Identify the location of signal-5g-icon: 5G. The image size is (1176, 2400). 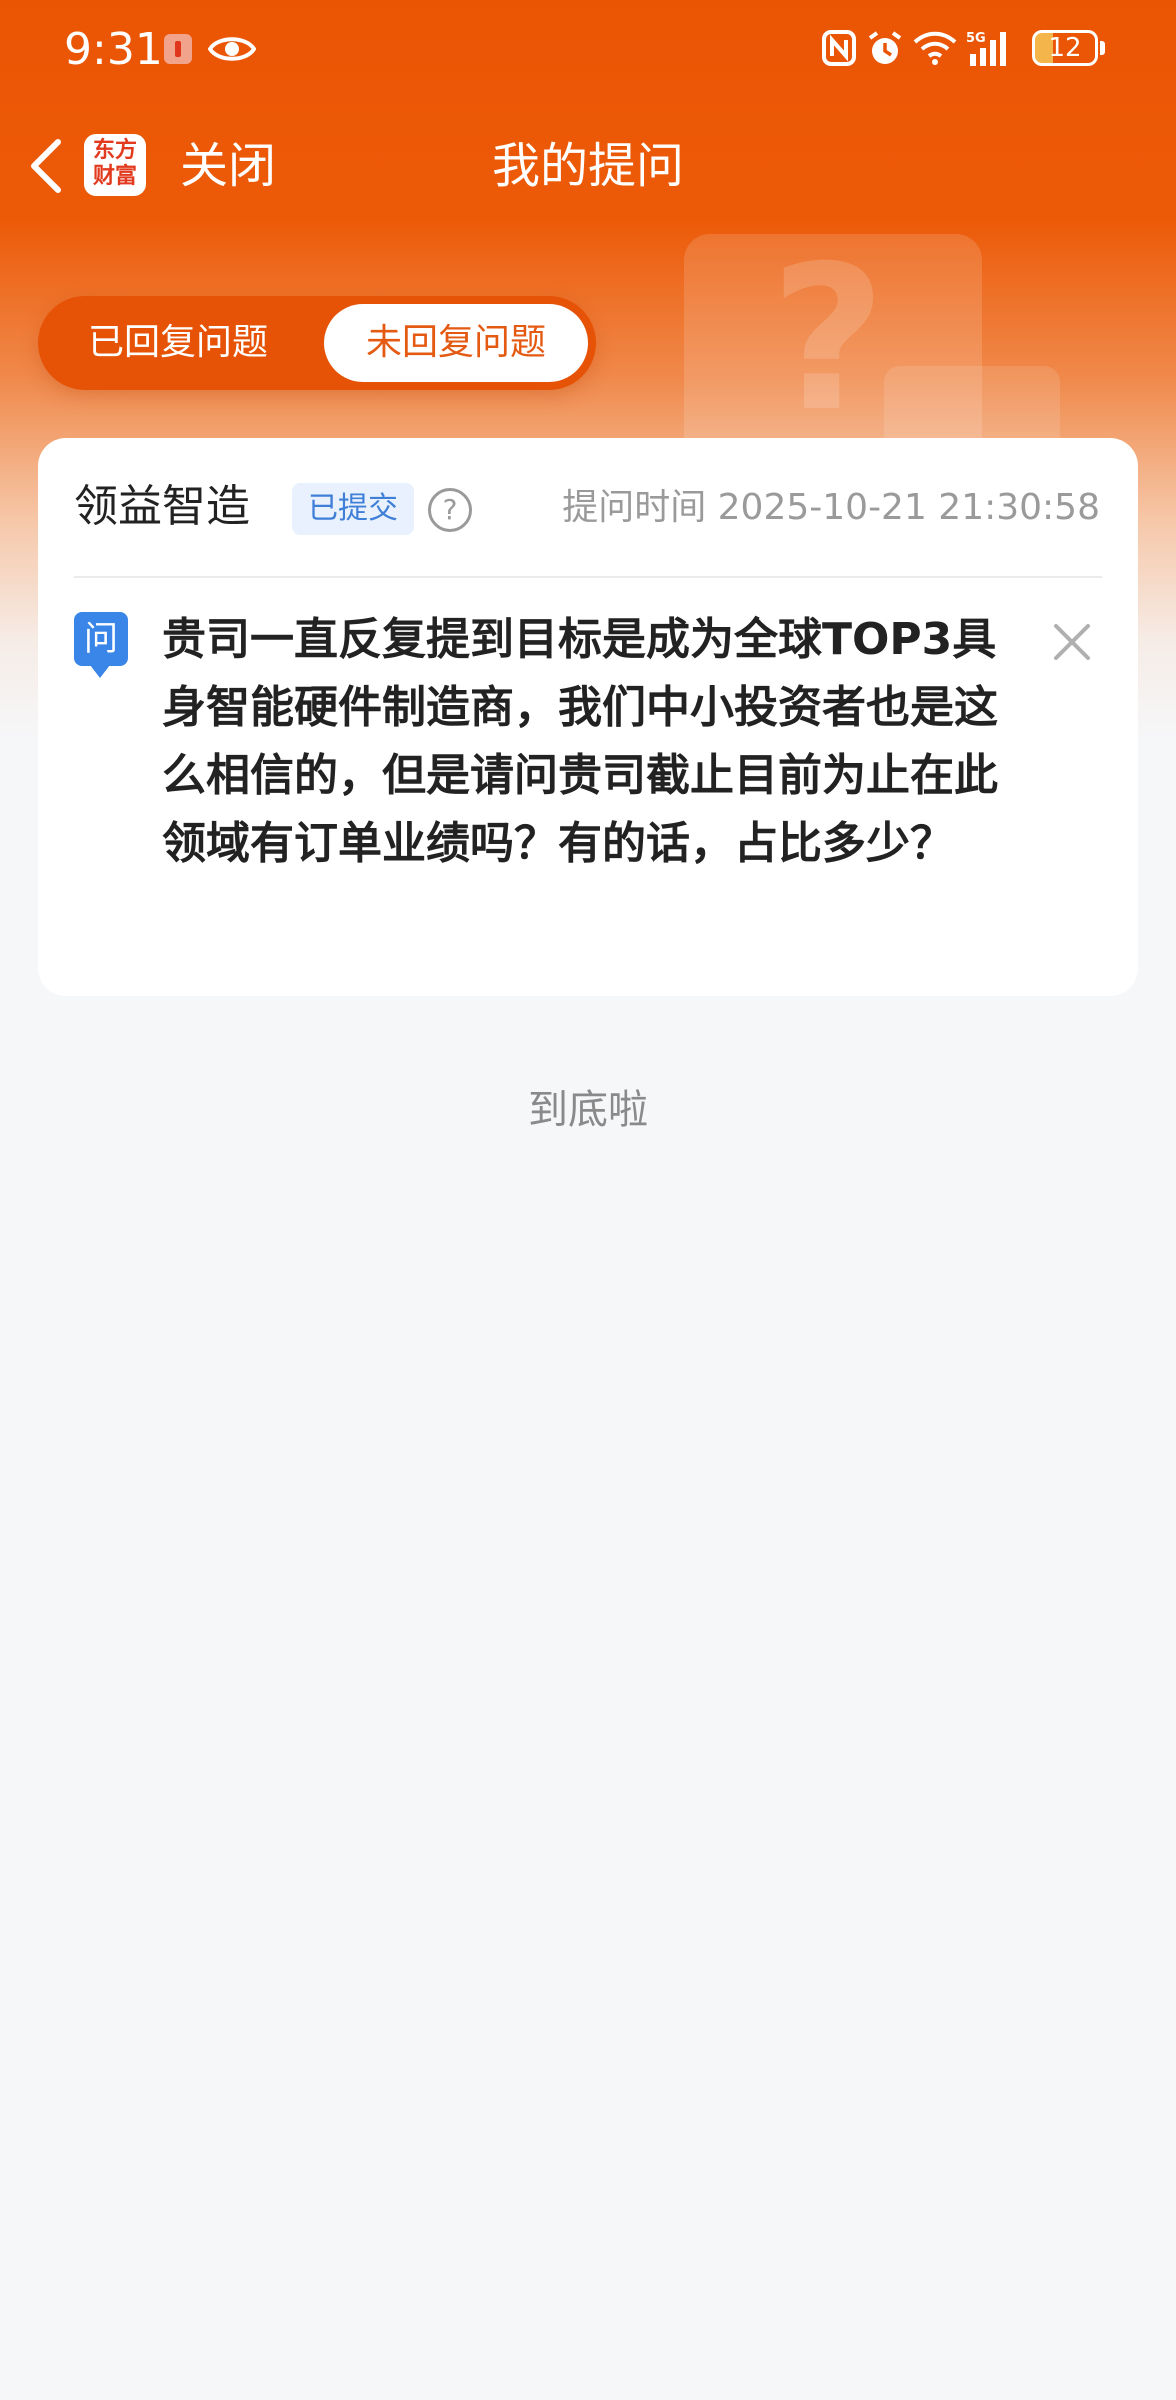
(986, 48).